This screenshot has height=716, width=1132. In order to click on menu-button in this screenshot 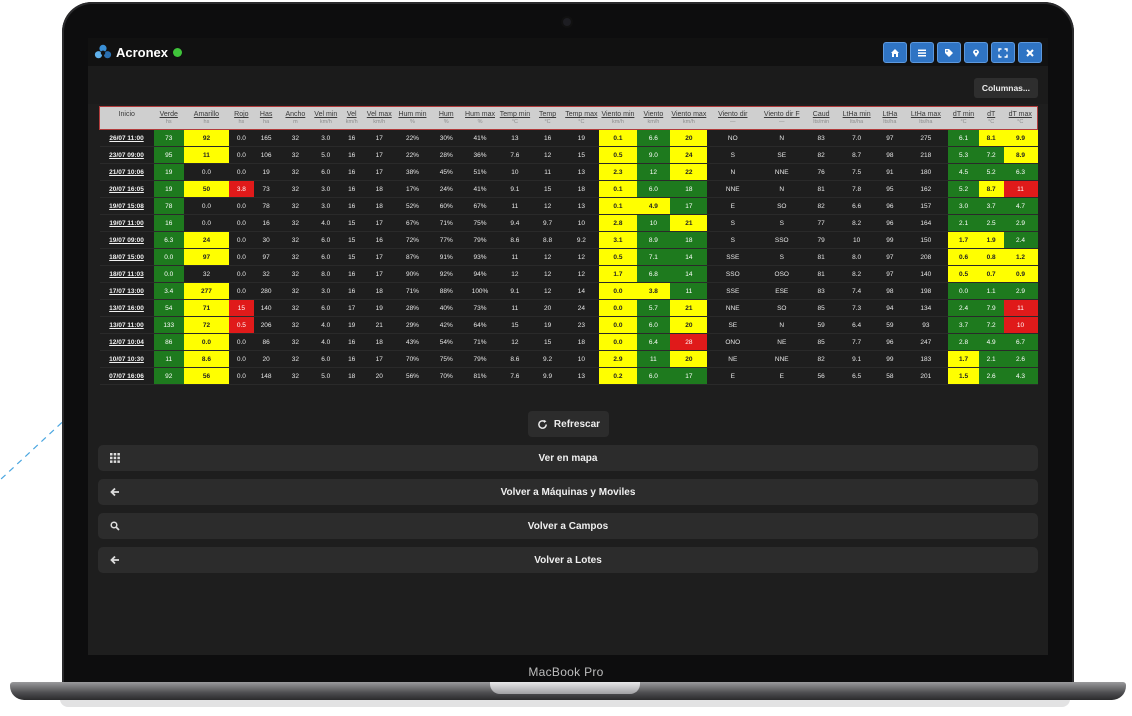, I will do `click(922, 52)`.